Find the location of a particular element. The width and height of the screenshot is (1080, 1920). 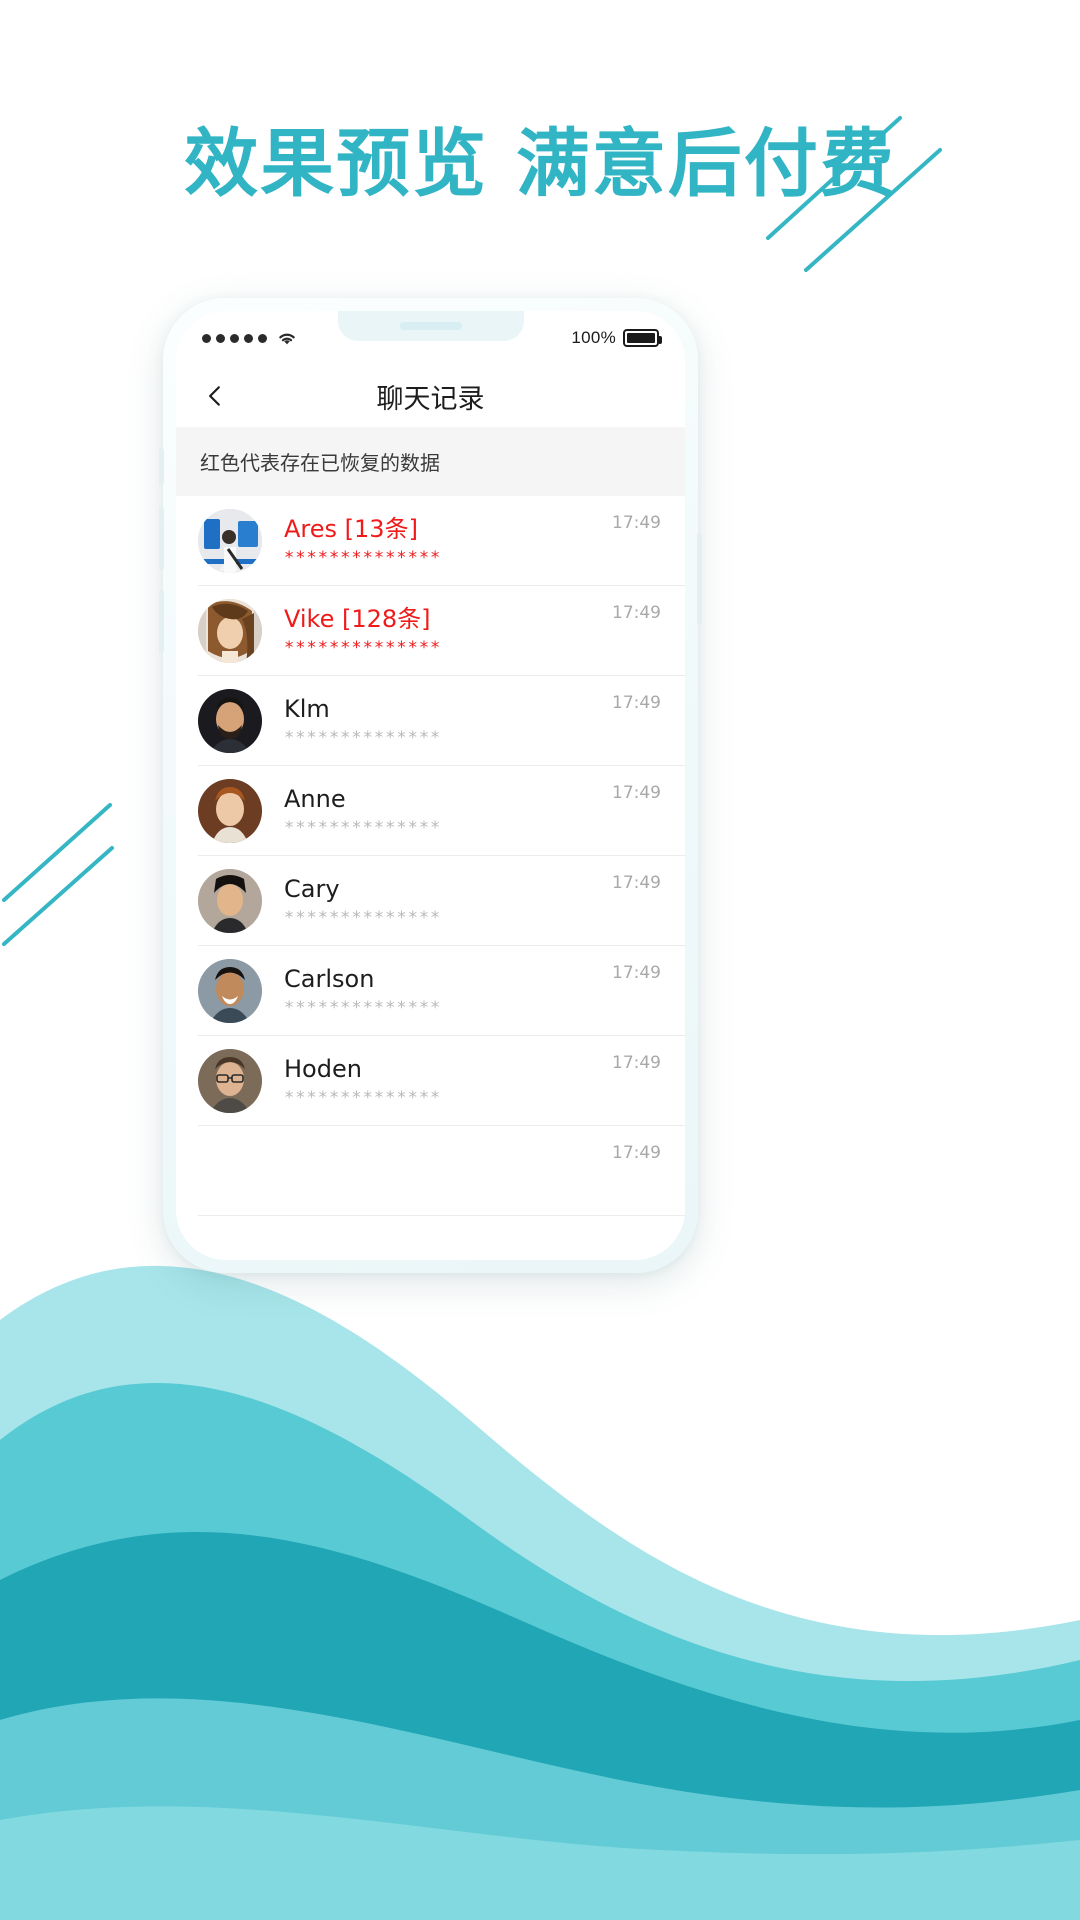

status-bar-left is located at coordinates (250, 338).